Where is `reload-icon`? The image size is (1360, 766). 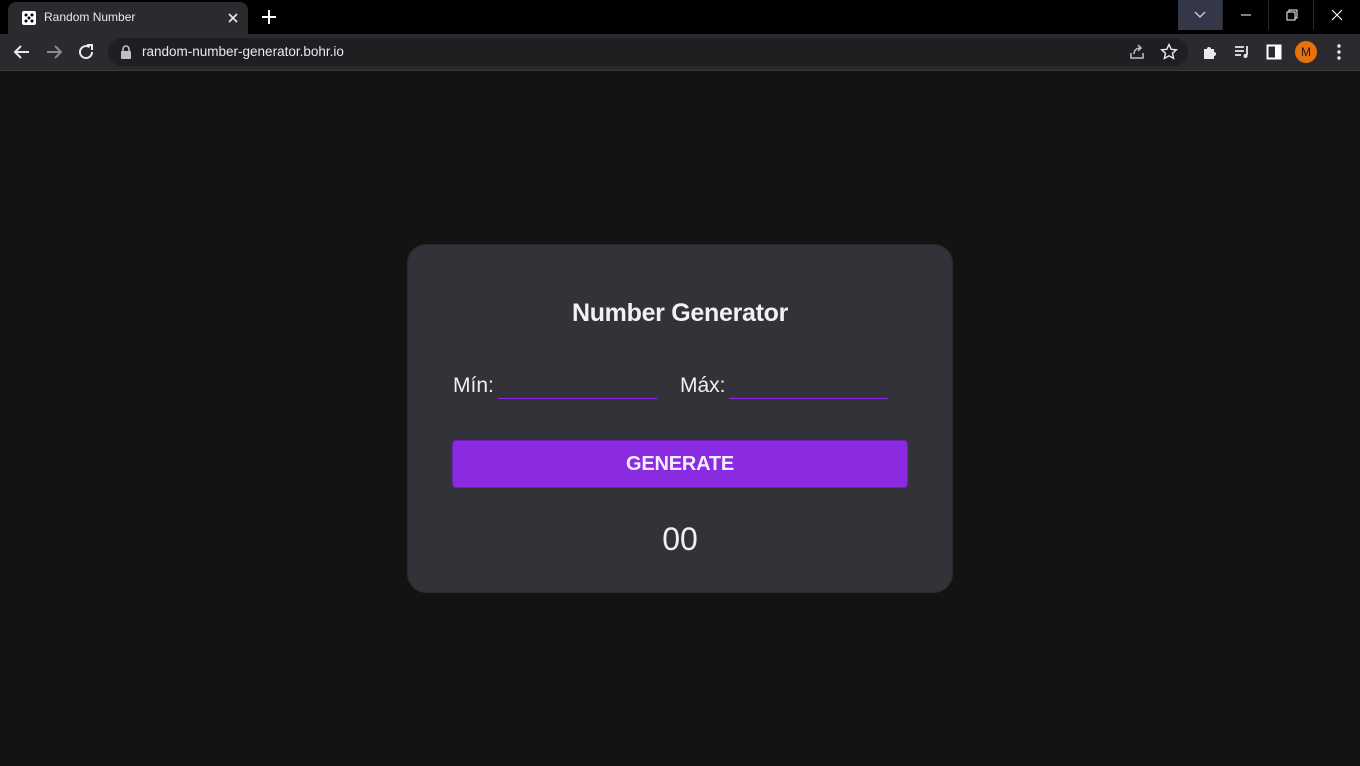 reload-icon is located at coordinates (86, 52).